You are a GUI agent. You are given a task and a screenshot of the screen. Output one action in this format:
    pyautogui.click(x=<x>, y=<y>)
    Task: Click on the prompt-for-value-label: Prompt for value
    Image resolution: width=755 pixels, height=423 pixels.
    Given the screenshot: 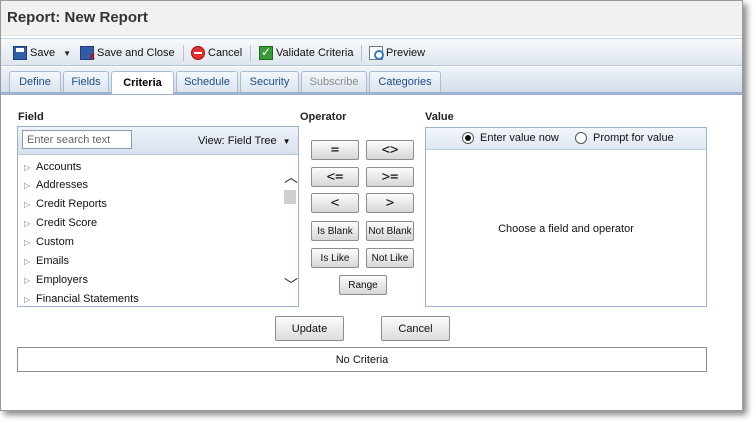 What is the action you would take?
    pyautogui.click(x=633, y=138)
    